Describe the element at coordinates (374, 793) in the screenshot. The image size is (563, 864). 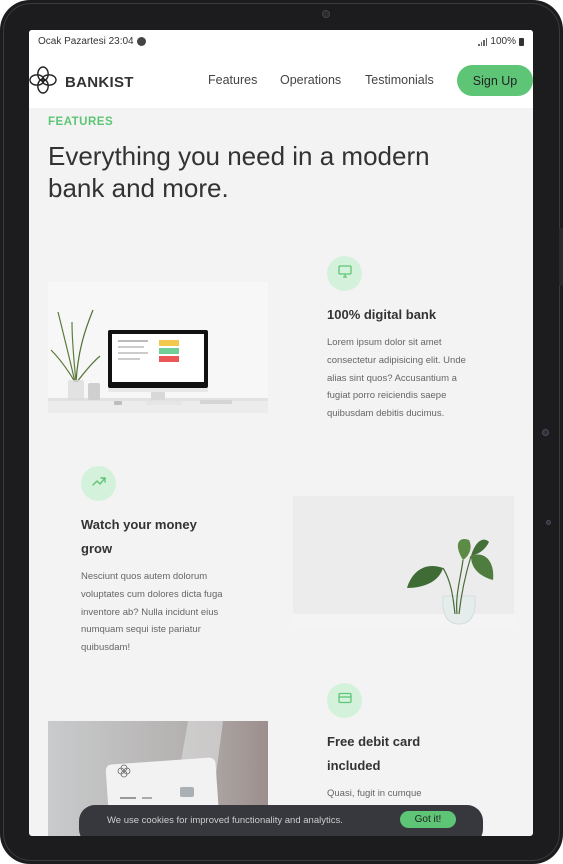
I see `feature-text: Quasi, fugit in cumque` at that location.